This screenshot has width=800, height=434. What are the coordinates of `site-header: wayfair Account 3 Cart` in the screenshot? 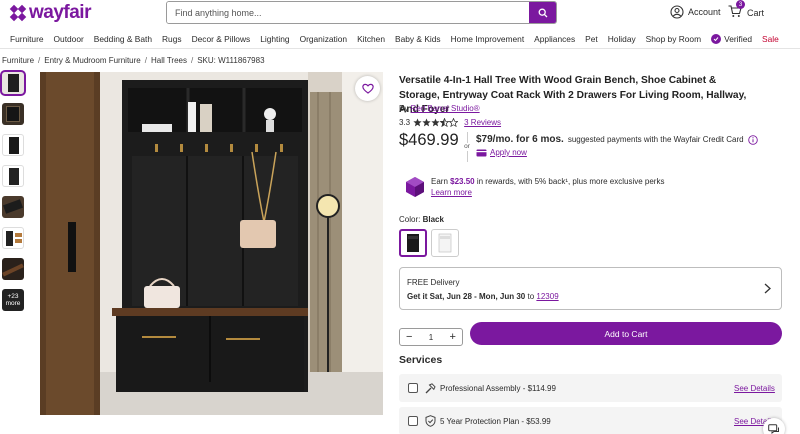 It's located at (400, 14).